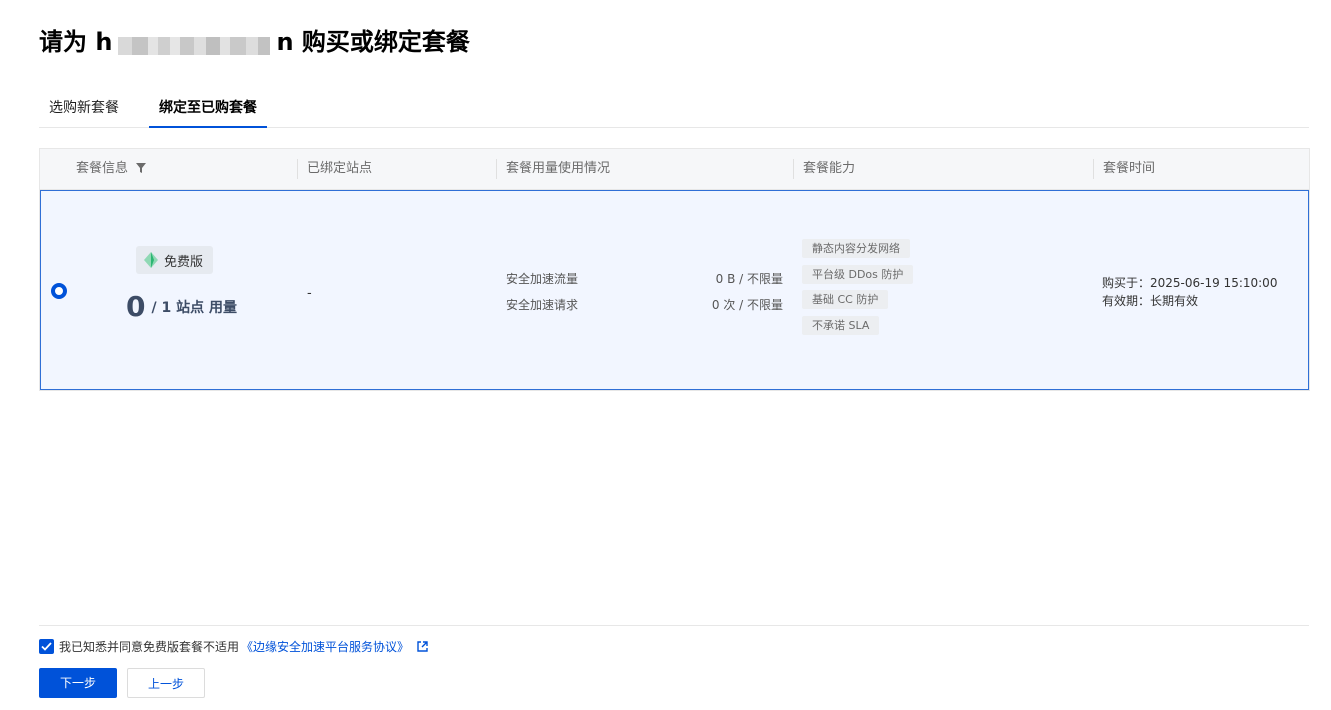 Image resolution: width=1331 pixels, height=710 pixels. I want to click on check-icon, so click(46, 646).